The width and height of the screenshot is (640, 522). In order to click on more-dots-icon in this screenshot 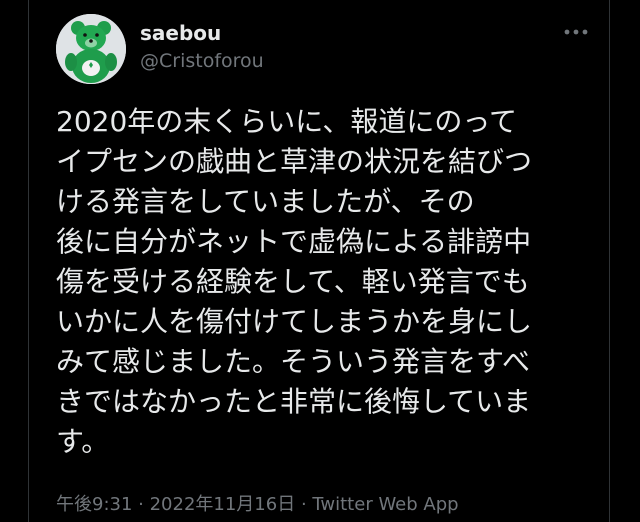, I will do `click(576, 32)`.